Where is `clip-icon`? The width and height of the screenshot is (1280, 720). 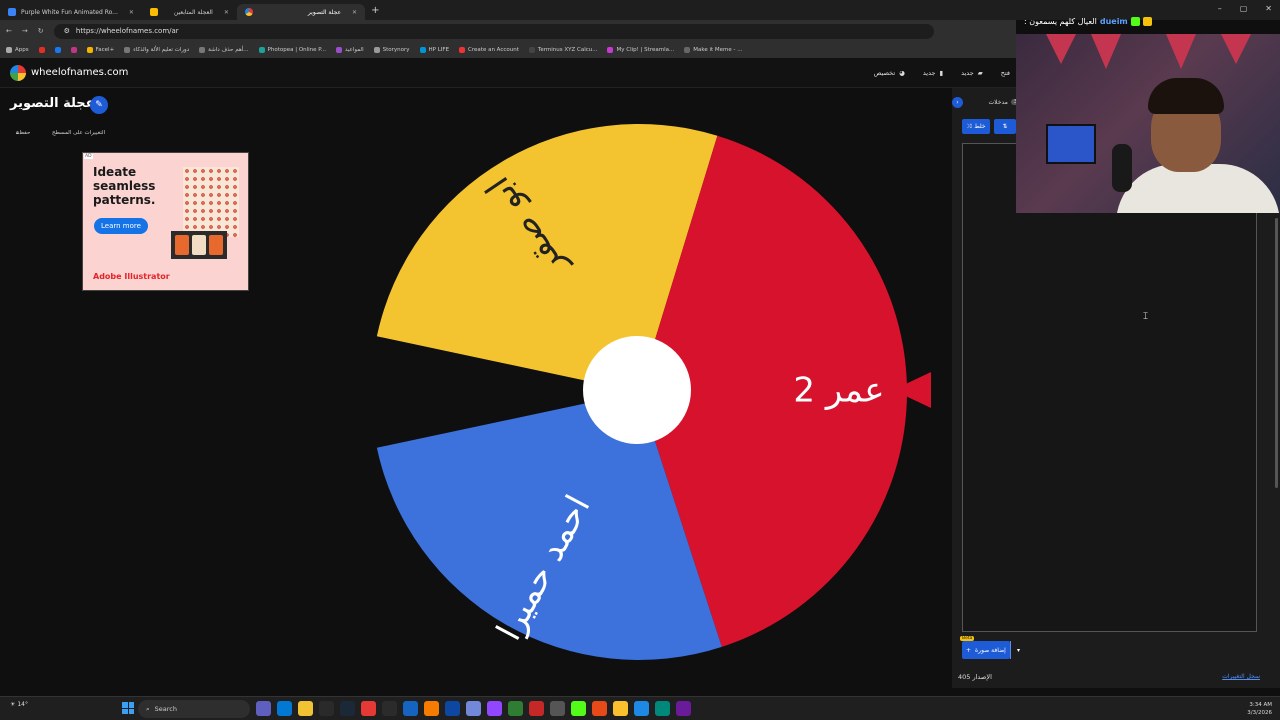 clip-icon is located at coordinates (610, 50).